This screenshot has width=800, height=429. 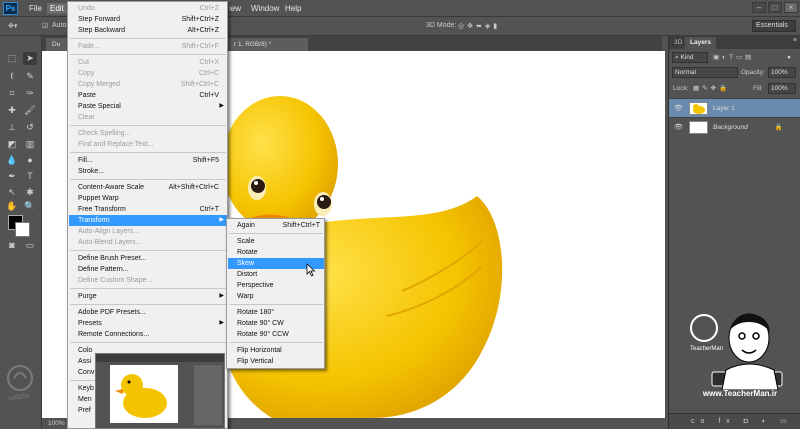 I want to click on minimize-icon: –, so click(x=759, y=7).